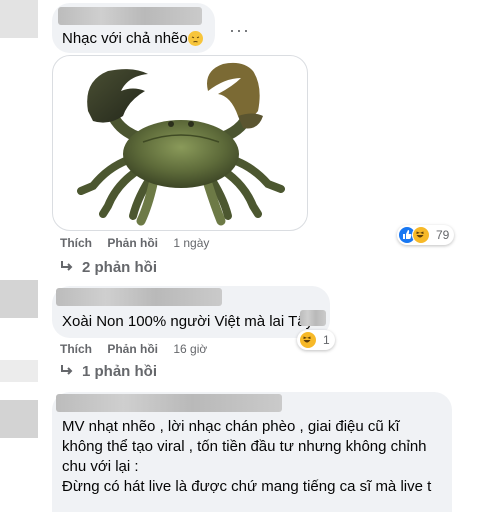 This screenshot has width=489, height=512. I want to click on comment-actions: Thích Phản hồi 1 ngày, so click(140, 243).